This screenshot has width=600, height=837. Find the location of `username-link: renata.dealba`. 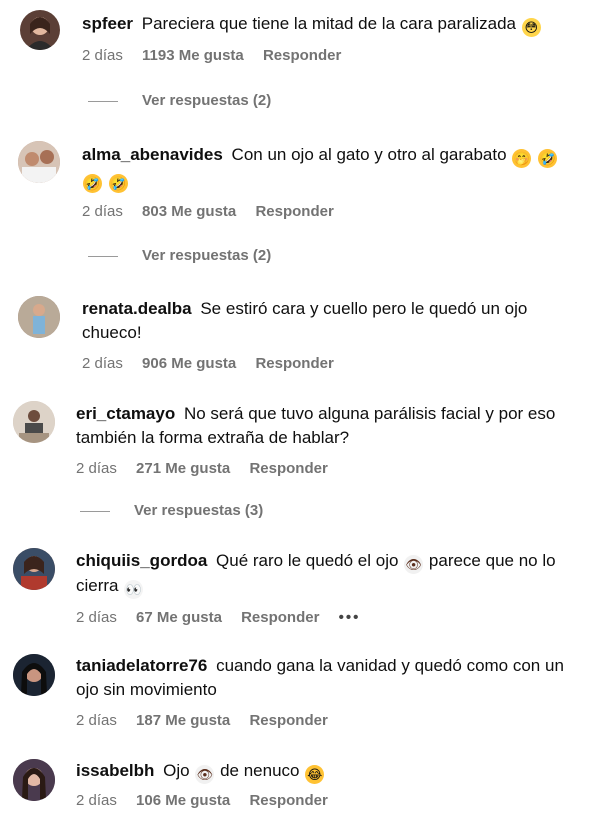

username-link: renata.dealba is located at coordinates (137, 308).